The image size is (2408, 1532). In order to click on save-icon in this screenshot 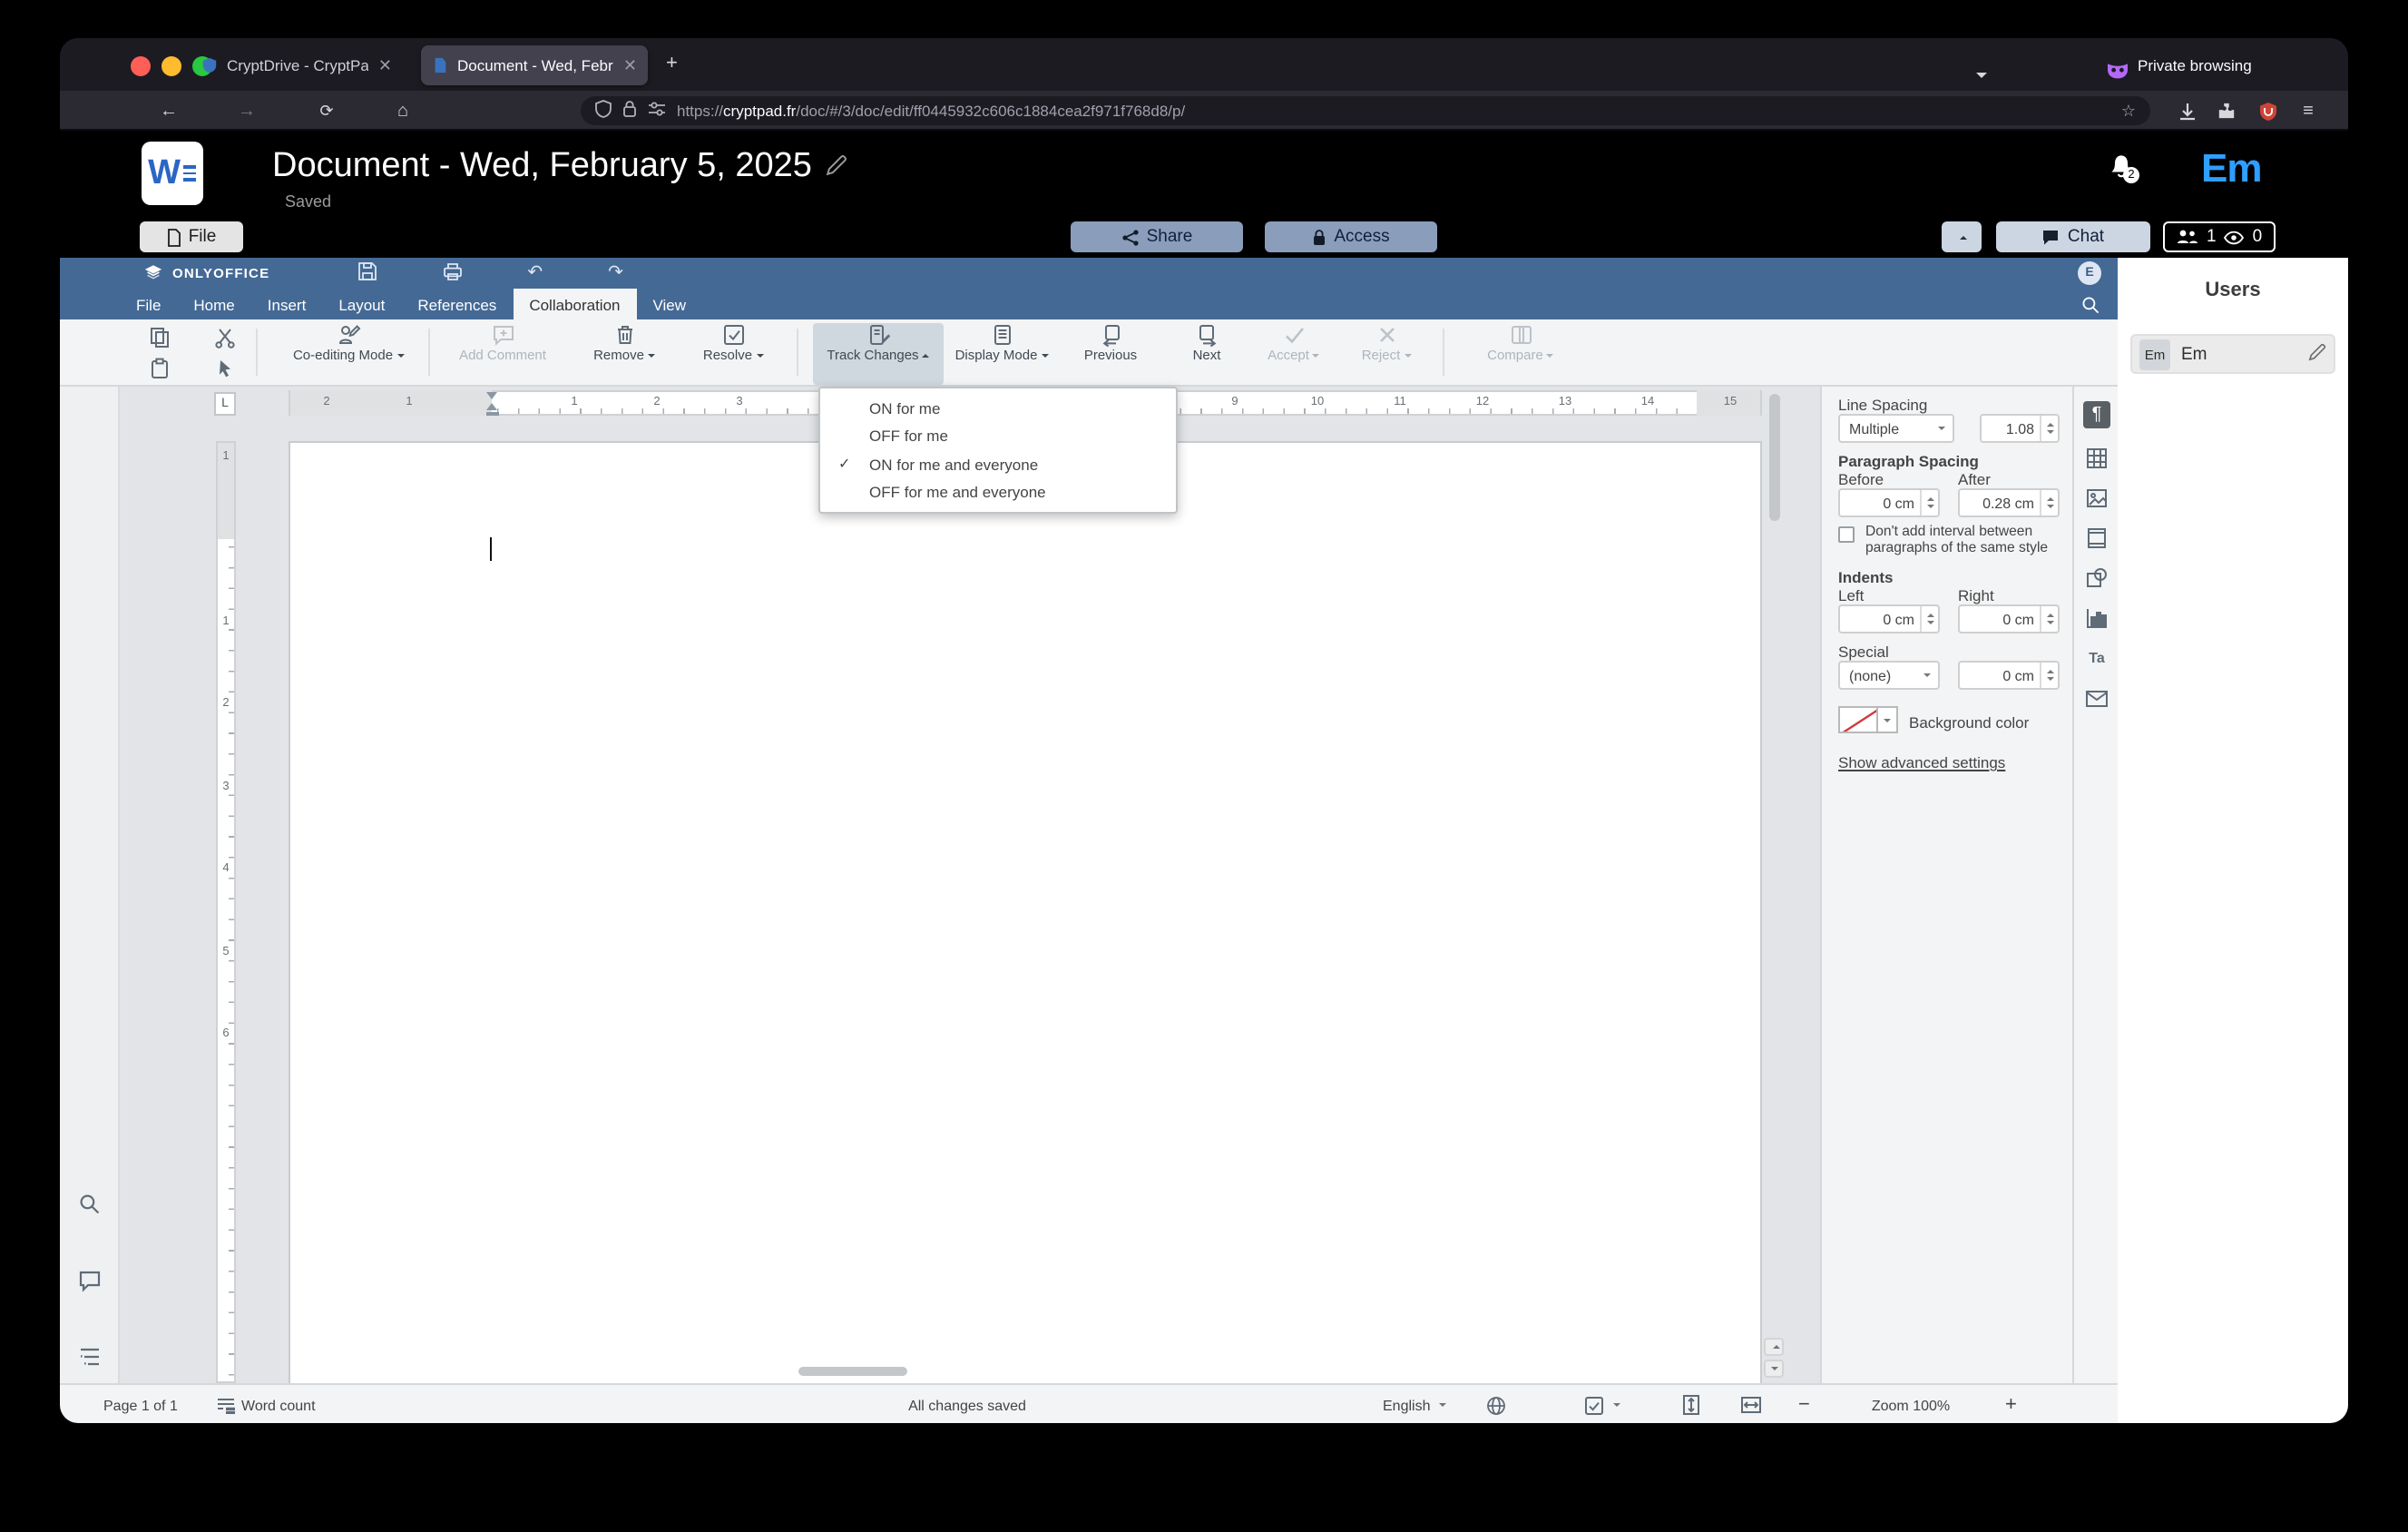, I will do `click(367, 273)`.